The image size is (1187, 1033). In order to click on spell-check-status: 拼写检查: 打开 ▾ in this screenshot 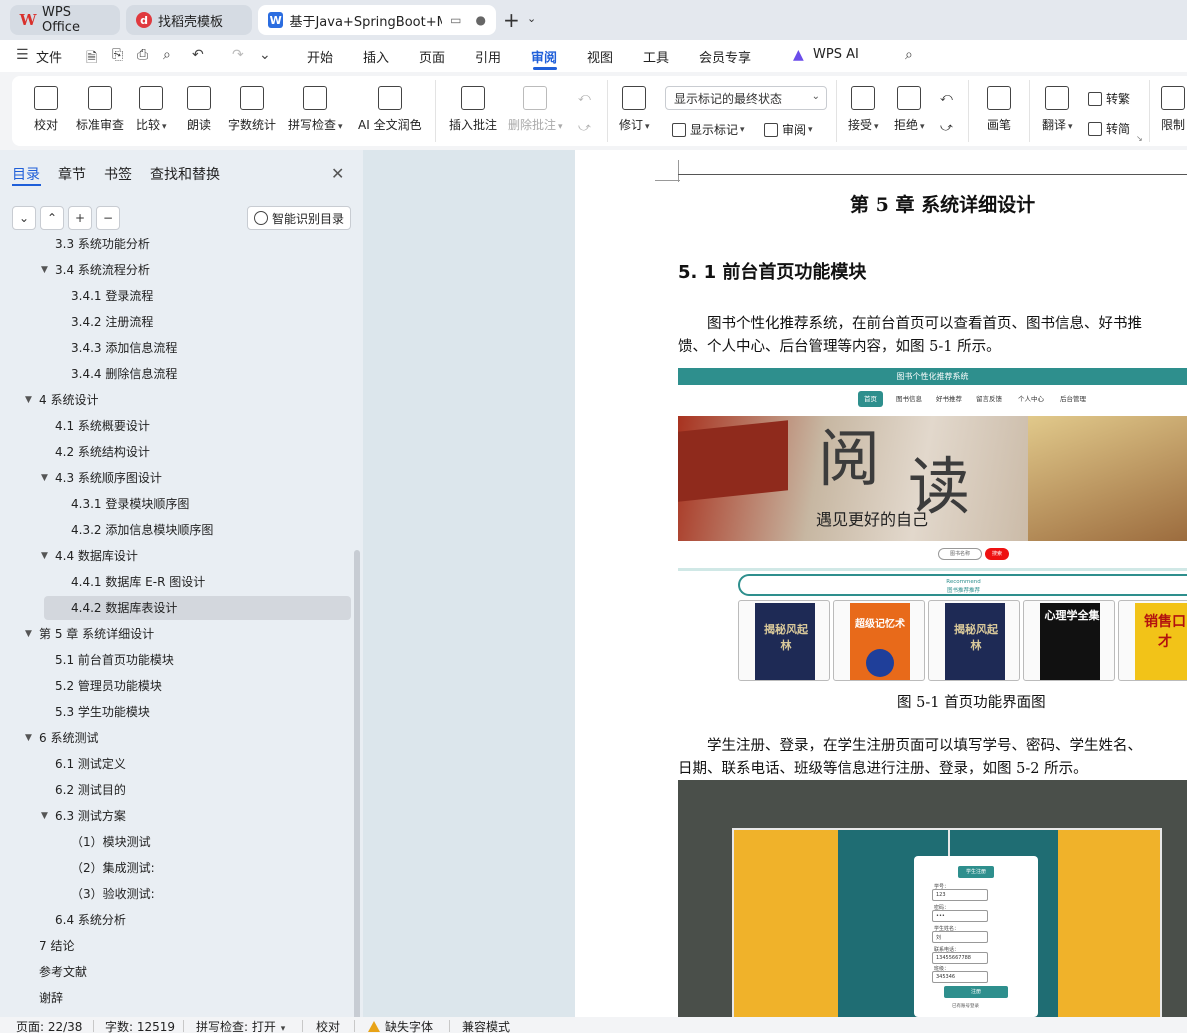, I will do `click(240, 1025)`.